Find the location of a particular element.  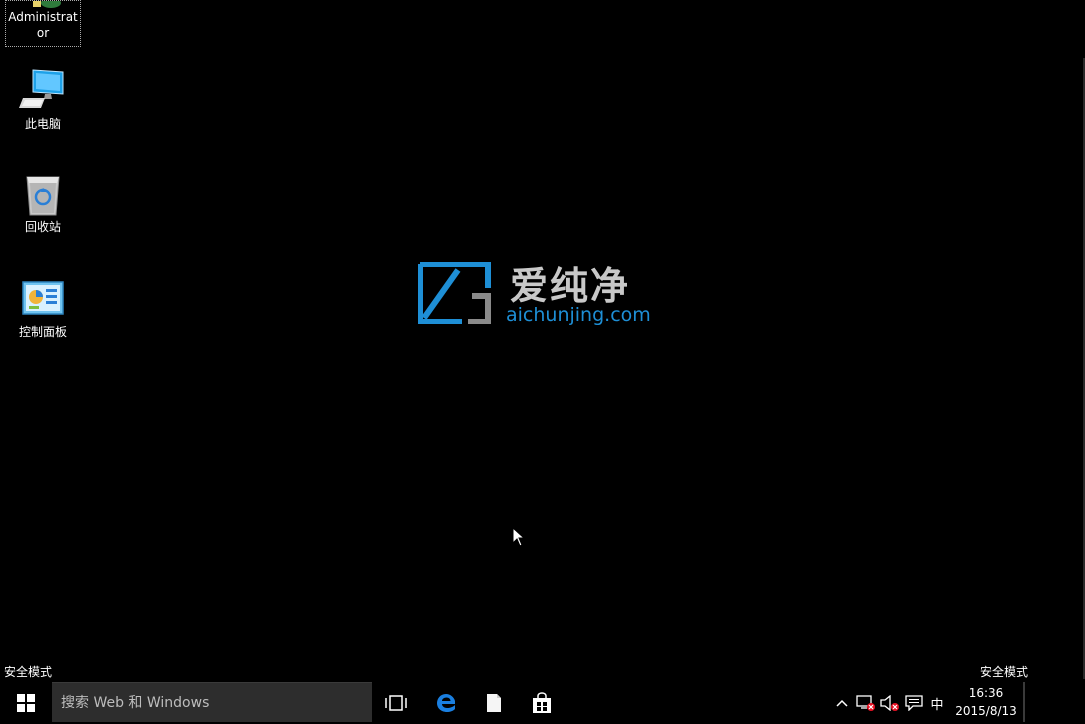

network-tray-button is located at coordinates (866, 703).